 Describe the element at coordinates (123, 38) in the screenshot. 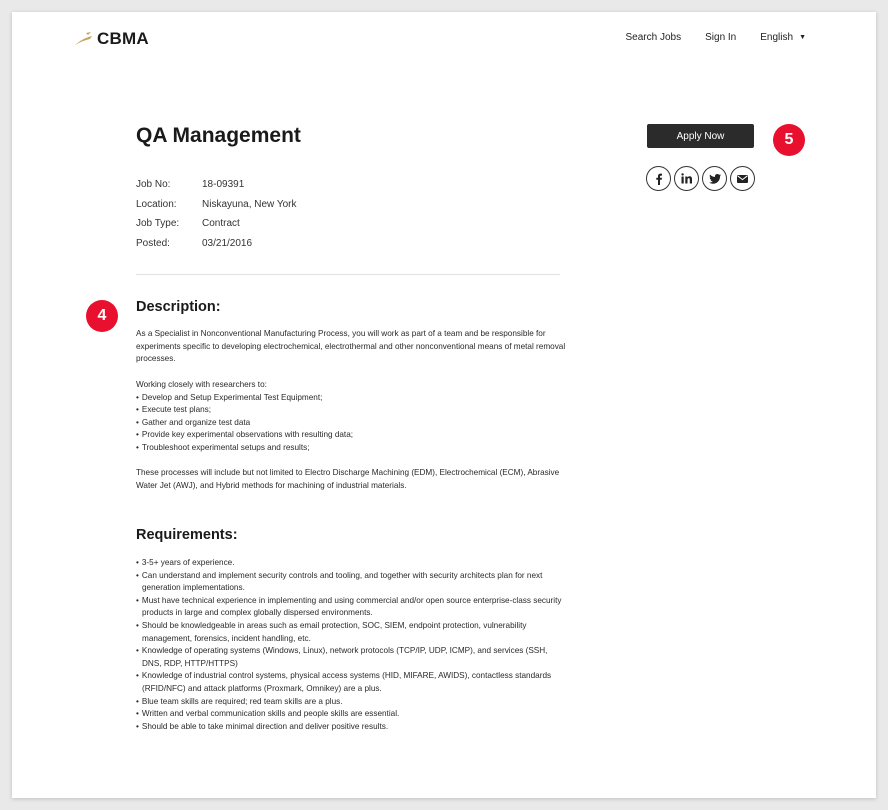

I see `logo-text: CBMA` at that location.